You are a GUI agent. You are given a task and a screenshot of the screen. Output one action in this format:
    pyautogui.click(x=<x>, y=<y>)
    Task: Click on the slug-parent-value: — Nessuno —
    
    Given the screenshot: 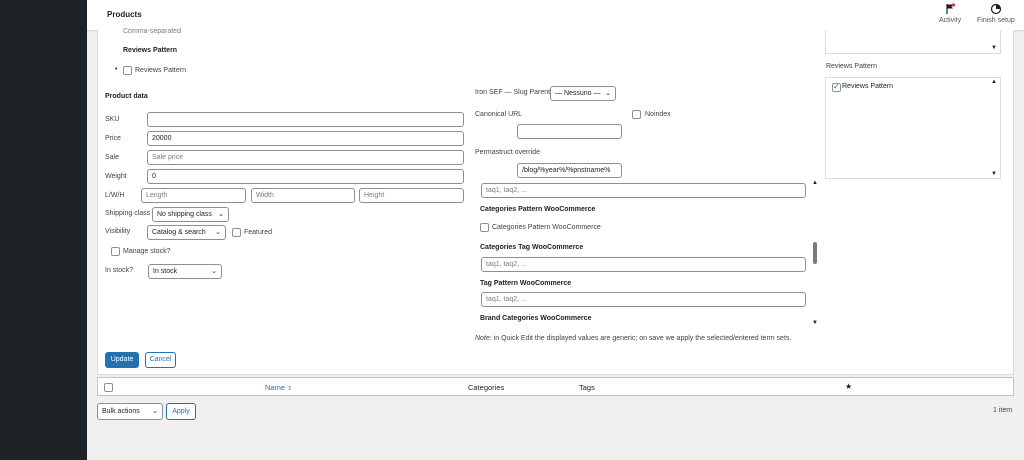 What is the action you would take?
    pyautogui.click(x=578, y=93)
    